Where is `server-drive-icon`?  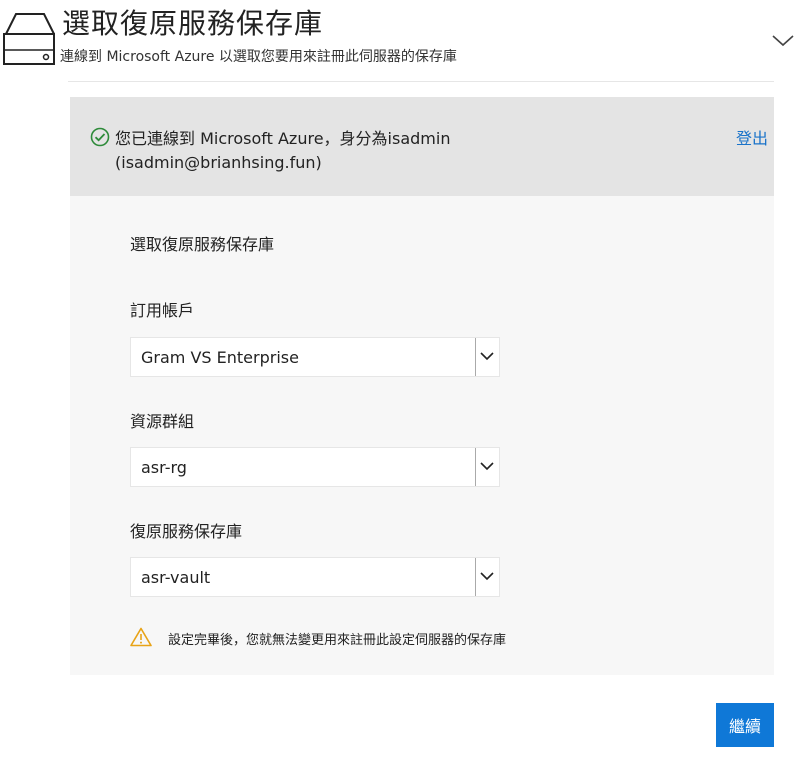 server-drive-icon is located at coordinates (29, 36).